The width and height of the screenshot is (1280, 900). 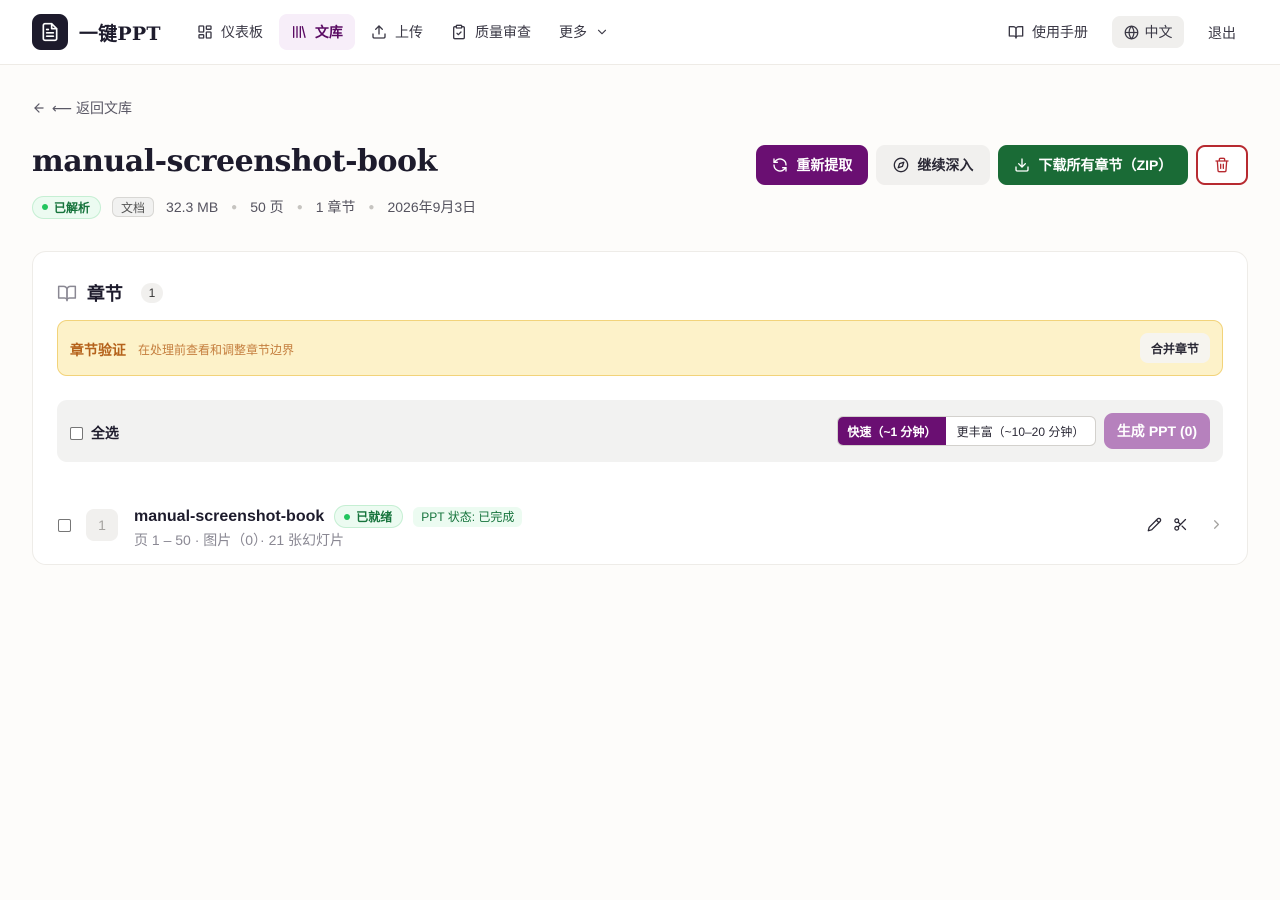 What do you see at coordinates (192, 207) in the screenshot?
I see `file-size: 32.3 MB` at bounding box center [192, 207].